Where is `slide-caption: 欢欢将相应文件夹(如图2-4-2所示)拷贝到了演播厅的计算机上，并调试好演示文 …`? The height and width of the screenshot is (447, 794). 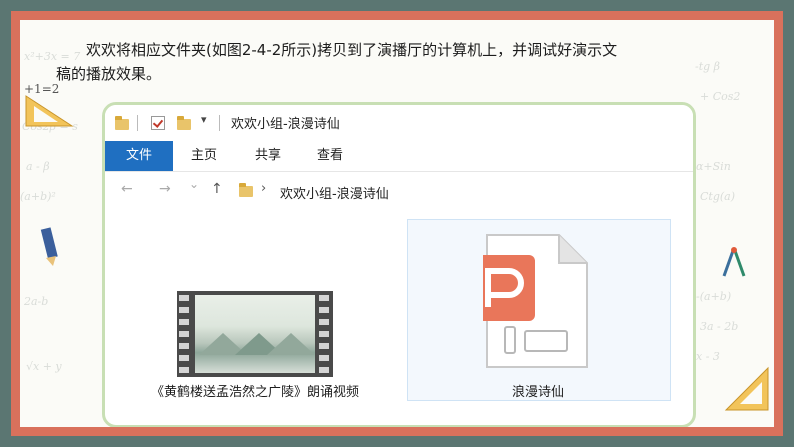 slide-caption: 欢欢将相应文件夹(如图2-4-2所示)拷贝到了演播厅的计算机上，并调试好演示文 … is located at coordinates (415, 62).